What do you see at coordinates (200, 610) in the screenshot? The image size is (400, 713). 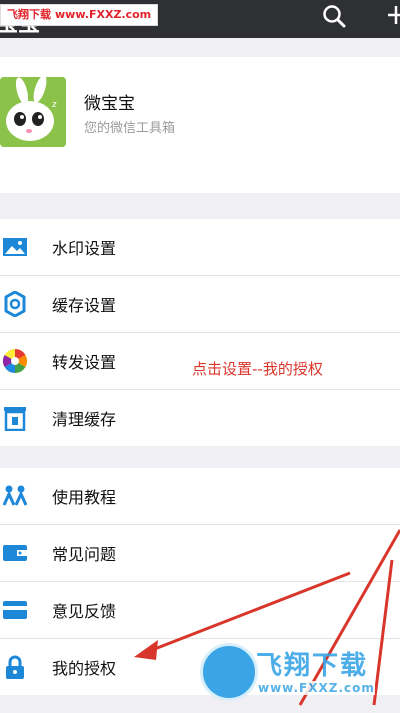 I see `menu-item-feedback: 意见反馈` at bounding box center [200, 610].